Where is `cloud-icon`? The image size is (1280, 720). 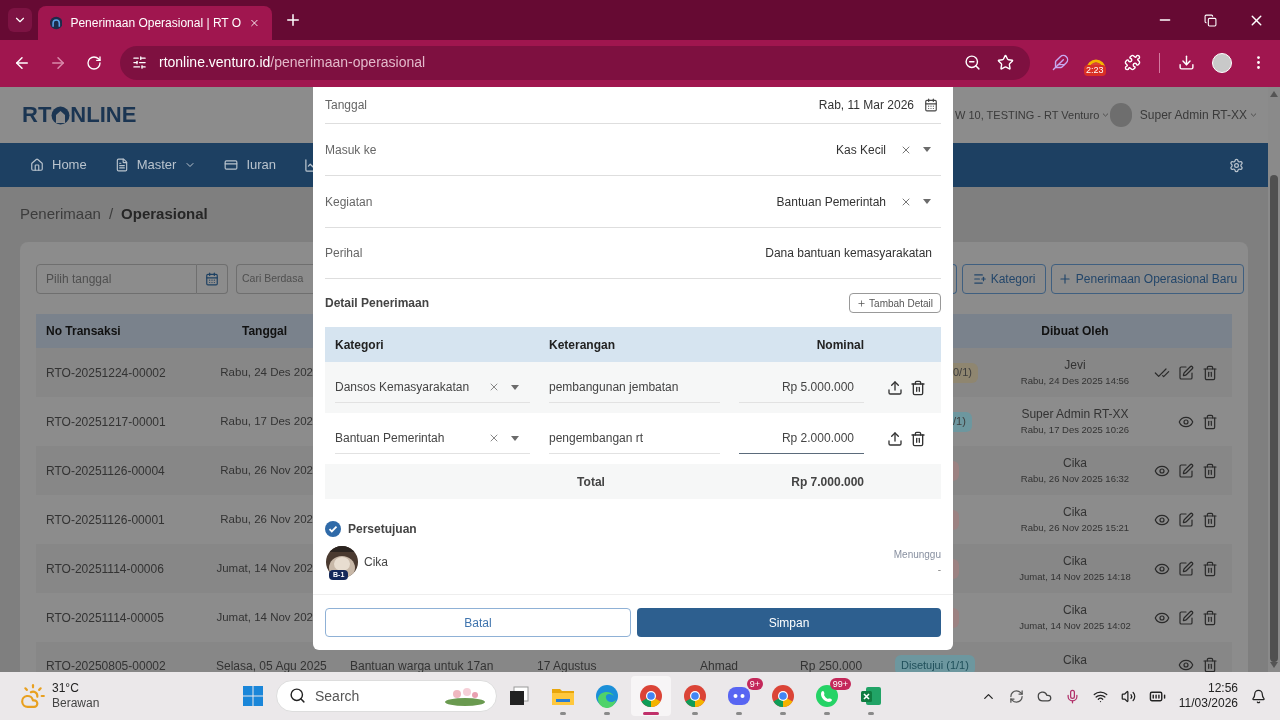
cloud-icon is located at coordinates (1044, 696).